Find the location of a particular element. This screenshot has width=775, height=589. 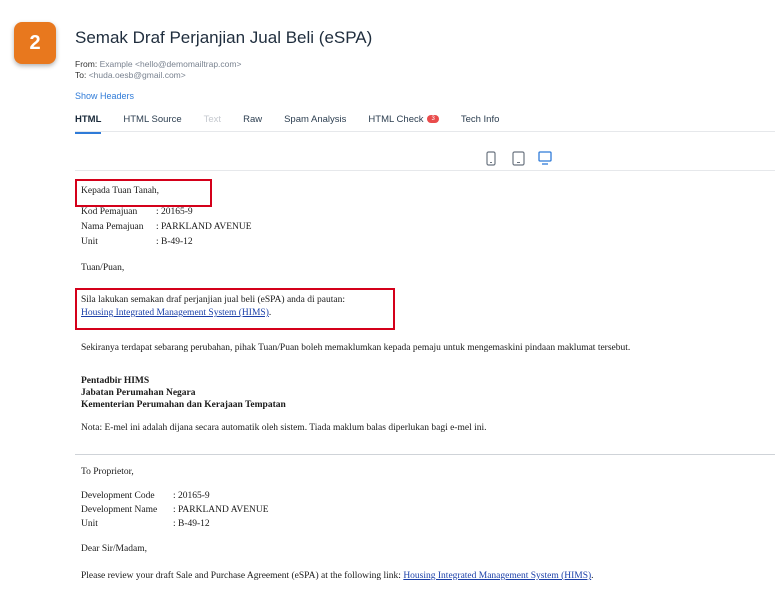

development-name-row: Development Name : PARKLAND AVENUE is located at coordinates (175, 510).